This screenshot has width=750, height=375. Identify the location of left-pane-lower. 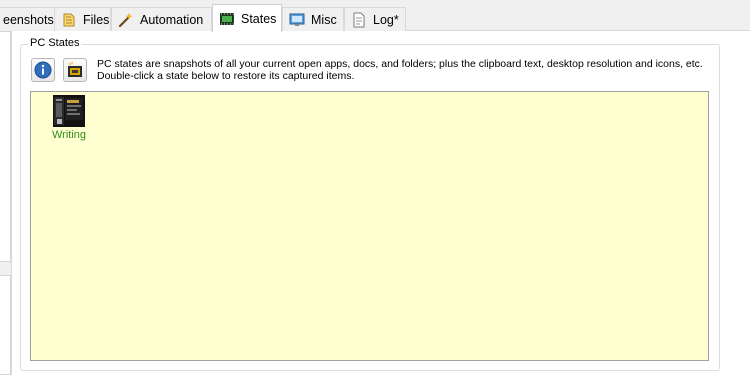
(5, 325).